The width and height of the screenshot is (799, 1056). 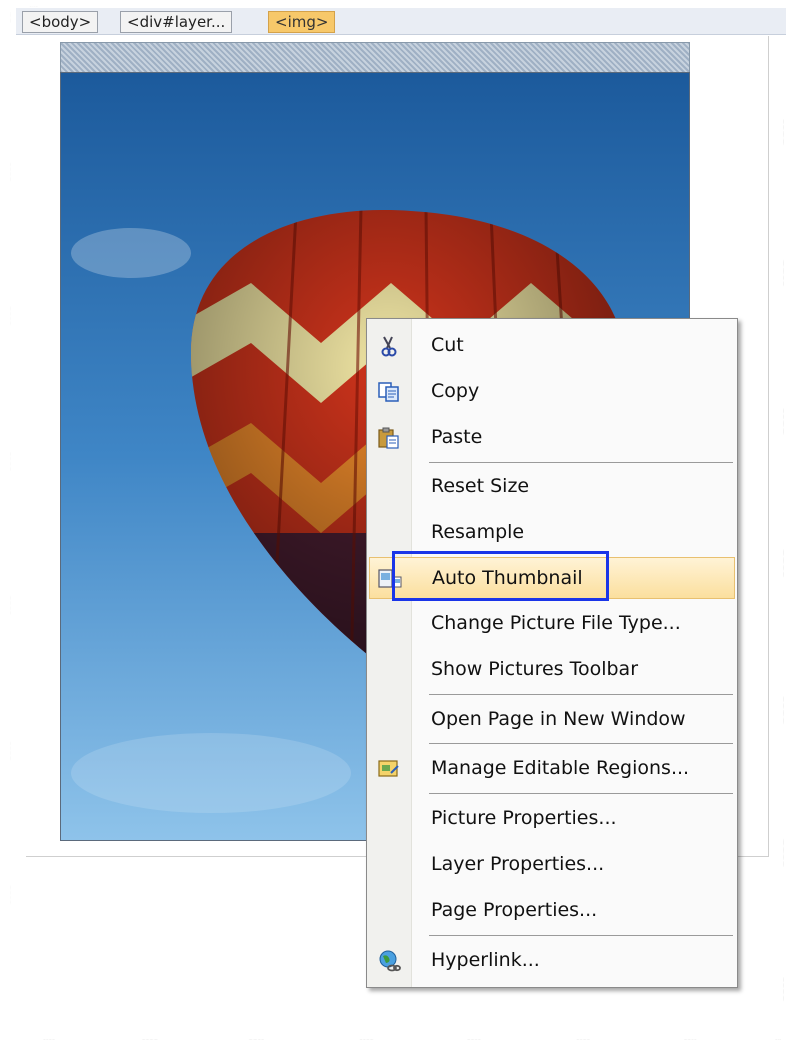 I want to click on menu-item-label: Open Page in New Window, so click(x=558, y=719).